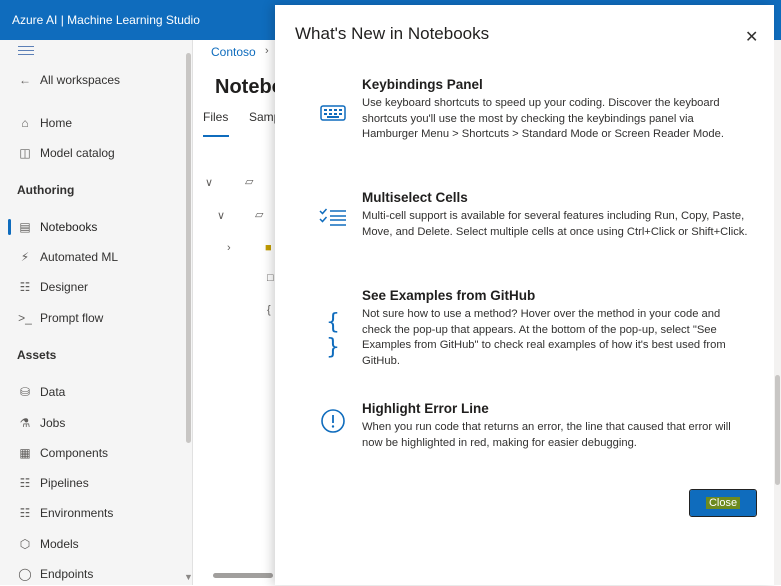 The height and width of the screenshot is (586, 781). I want to click on nav-item-automated-ml: ⚡ Automated ML, so click(93, 257).